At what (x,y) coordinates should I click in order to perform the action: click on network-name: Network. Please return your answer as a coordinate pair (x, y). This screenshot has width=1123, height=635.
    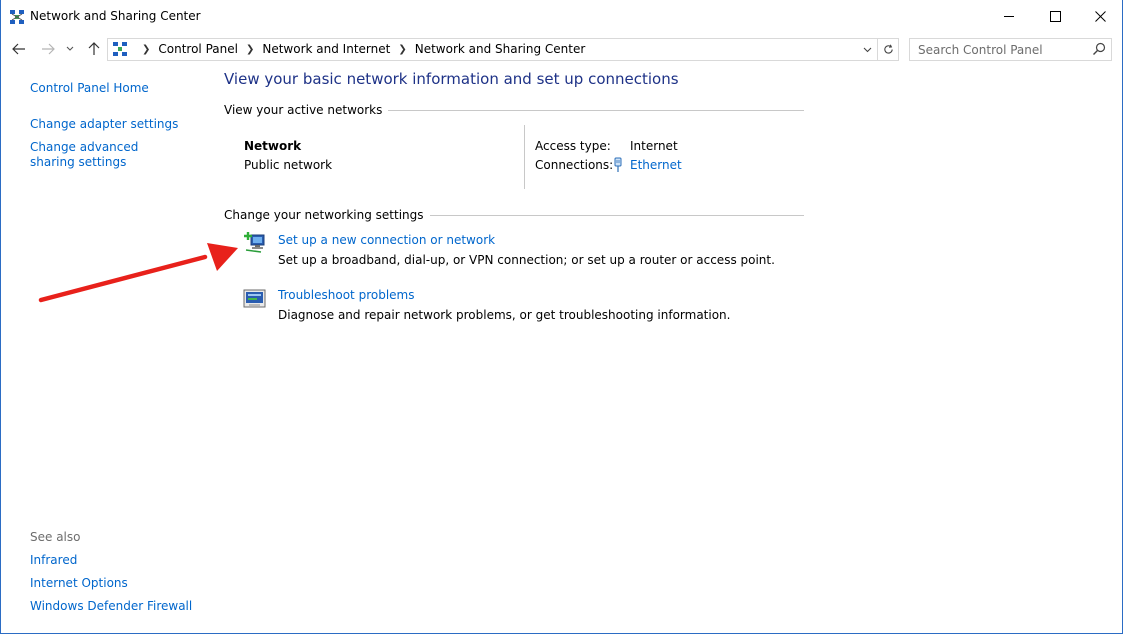
    Looking at the image, I should click on (273, 146).